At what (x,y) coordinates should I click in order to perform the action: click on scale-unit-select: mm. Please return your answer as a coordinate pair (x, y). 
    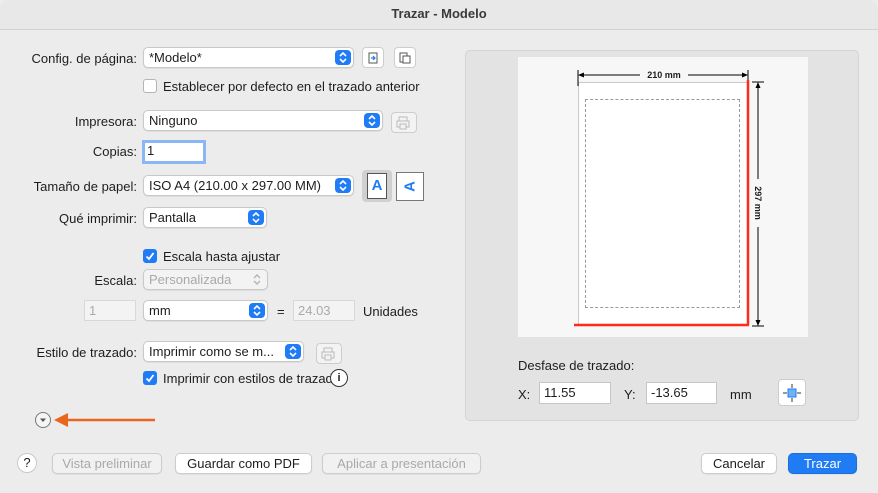
    Looking at the image, I should click on (205, 310).